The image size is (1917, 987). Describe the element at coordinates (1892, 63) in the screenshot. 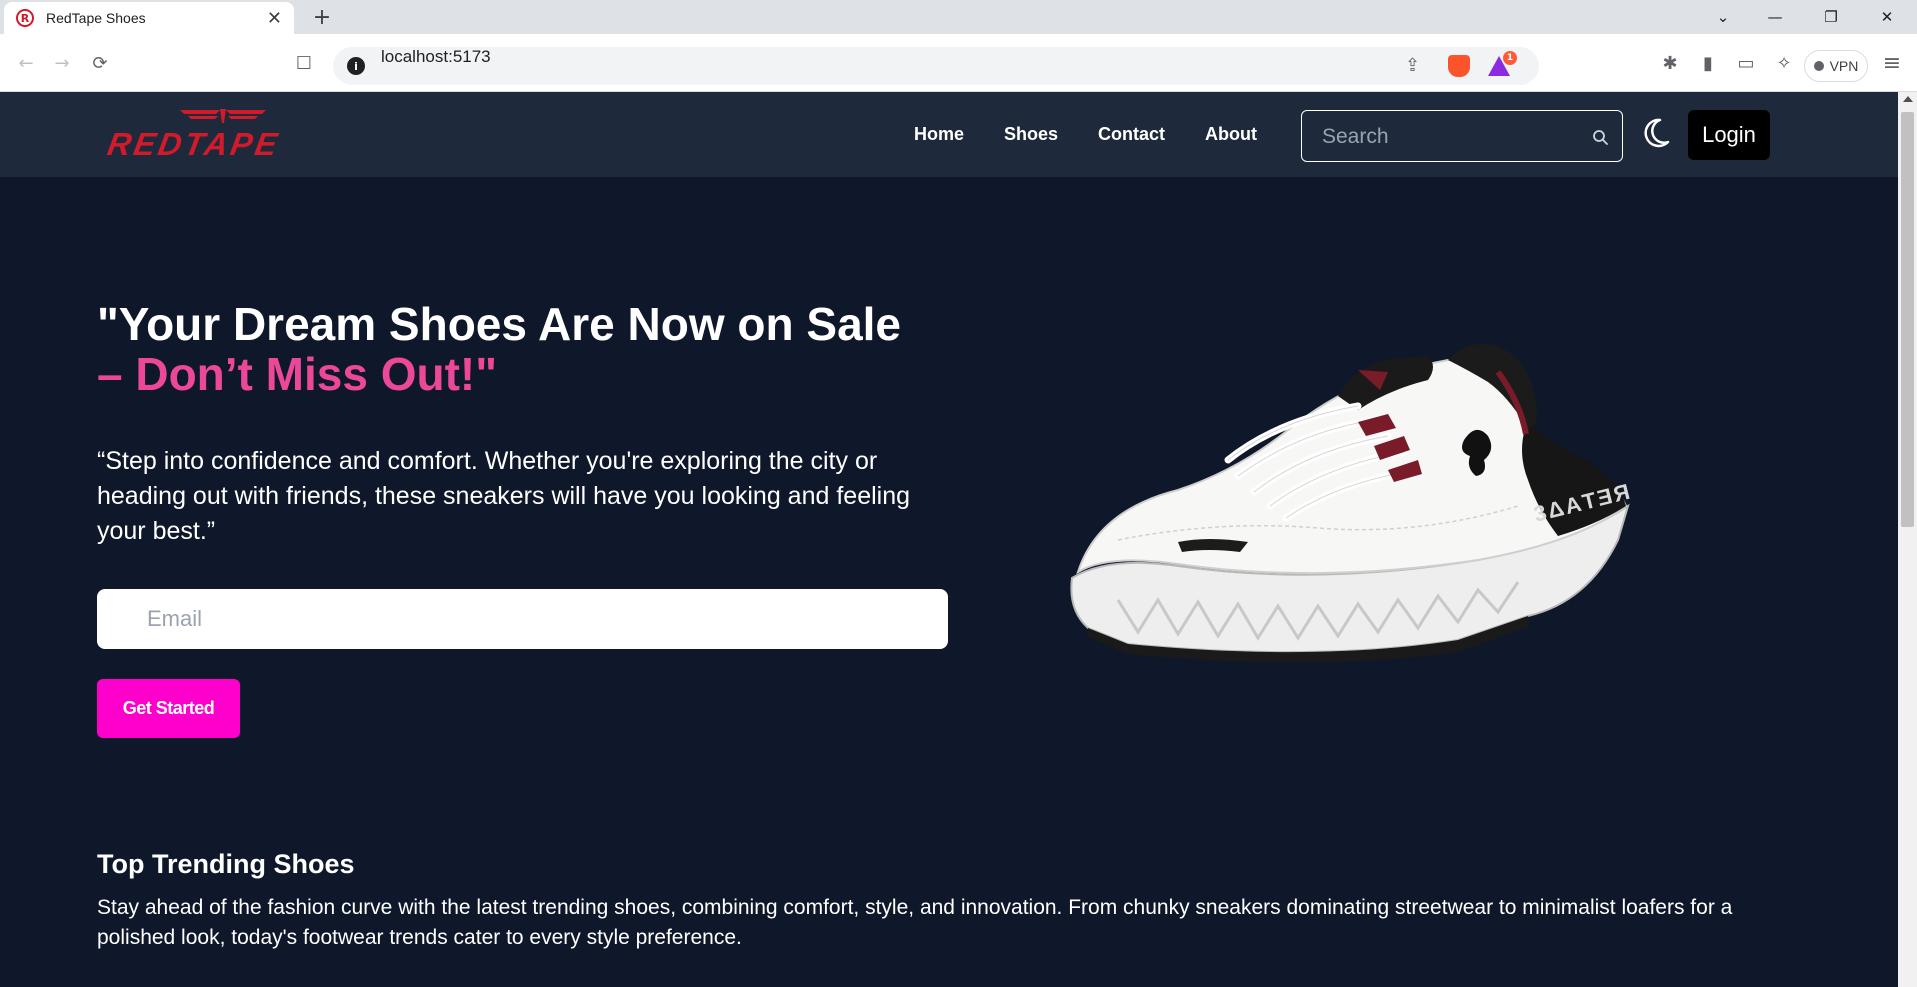

I see `menu-icon: ≡` at that location.